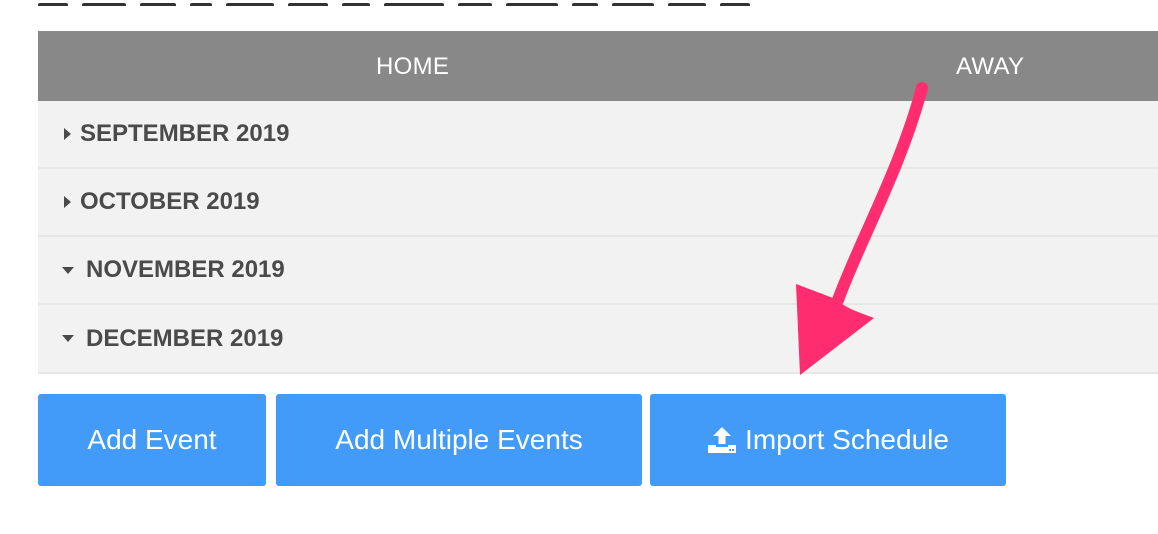 The height and width of the screenshot is (534, 1158). What do you see at coordinates (598, 271) in the screenshot?
I see `month-row-november: NOVEMBER 2019` at bounding box center [598, 271].